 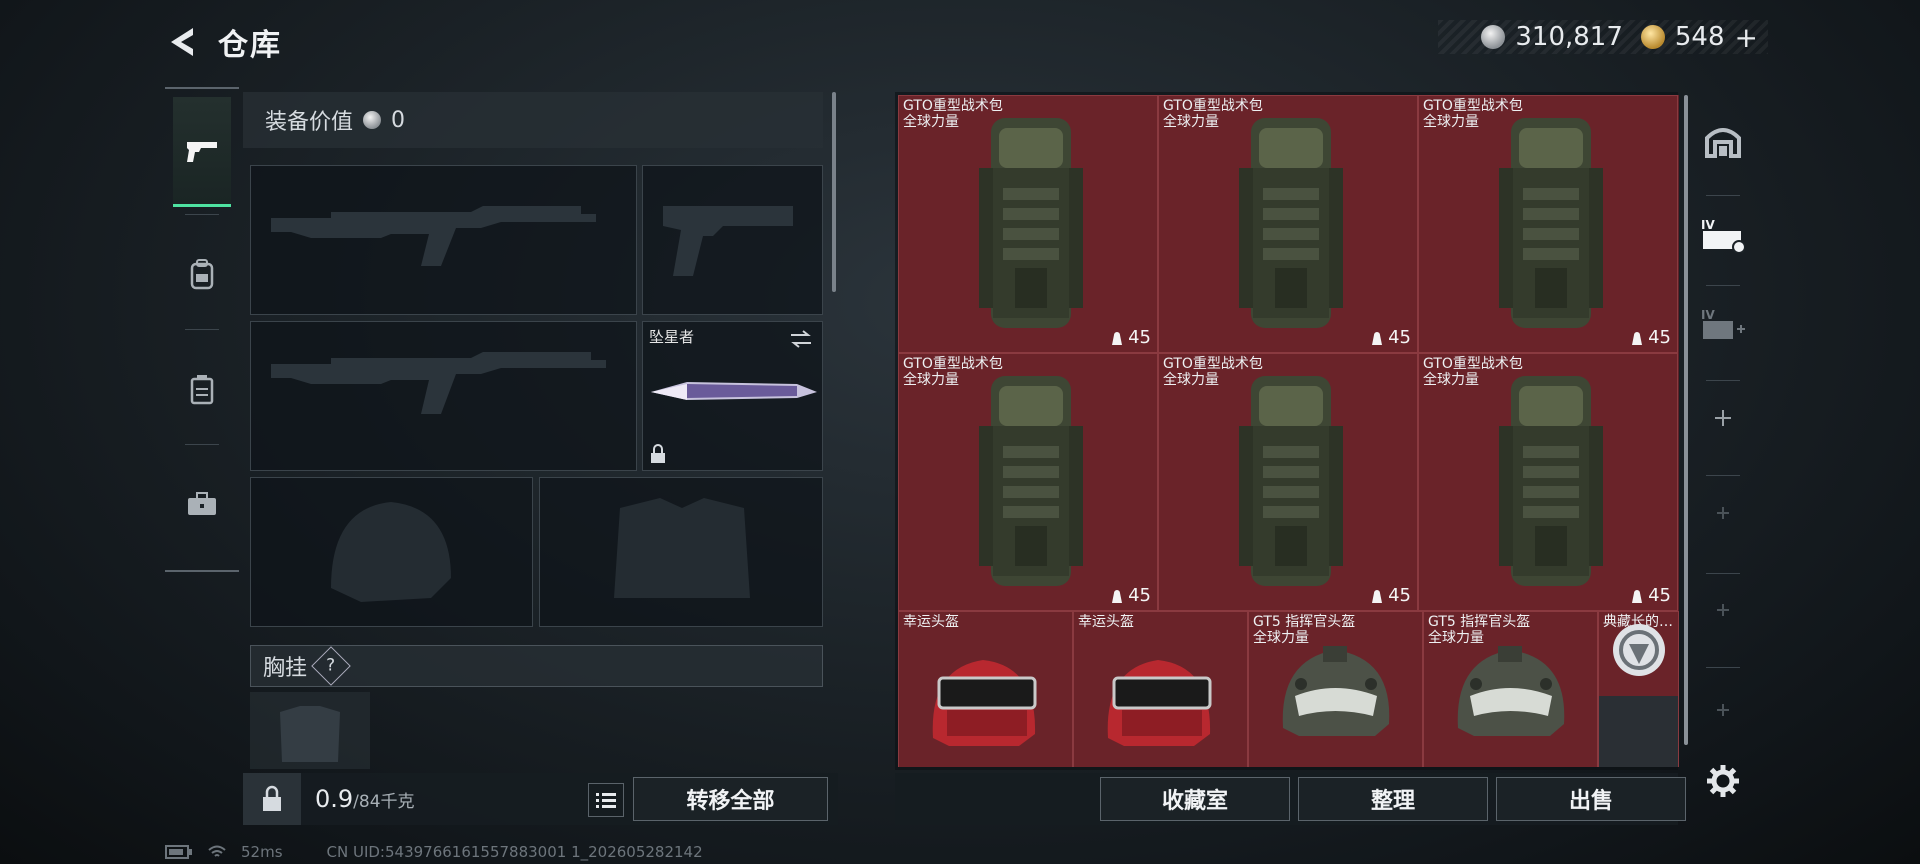 I want to click on melee-name: 坠星者, so click(x=672, y=337).